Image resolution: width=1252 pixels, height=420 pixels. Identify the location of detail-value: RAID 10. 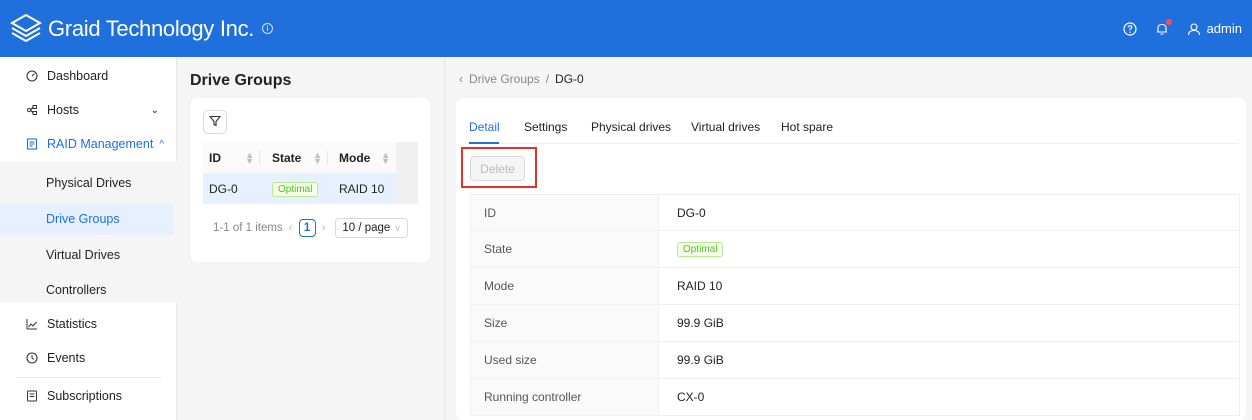
(700, 286).